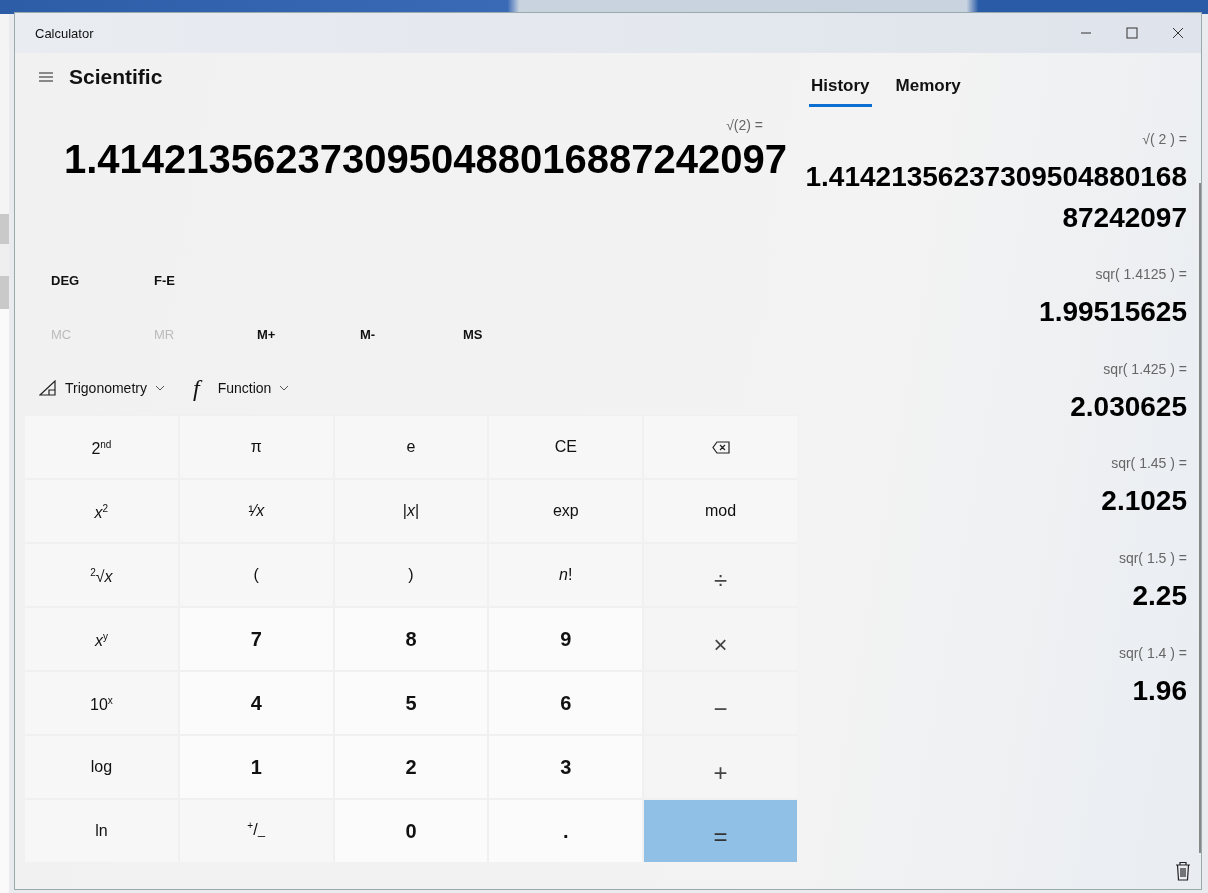 This screenshot has width=1208, height=893. I want to click on history-expression: sqr( 1.4 ) =, so click(1152, 652).